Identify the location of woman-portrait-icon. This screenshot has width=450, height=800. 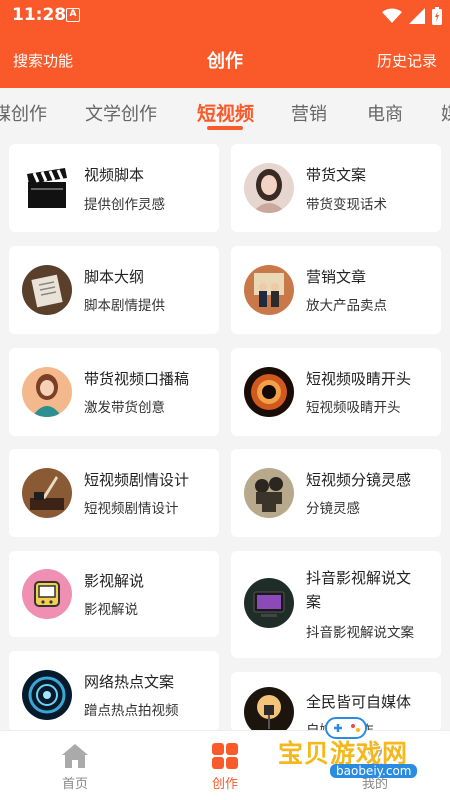
(269, 188).